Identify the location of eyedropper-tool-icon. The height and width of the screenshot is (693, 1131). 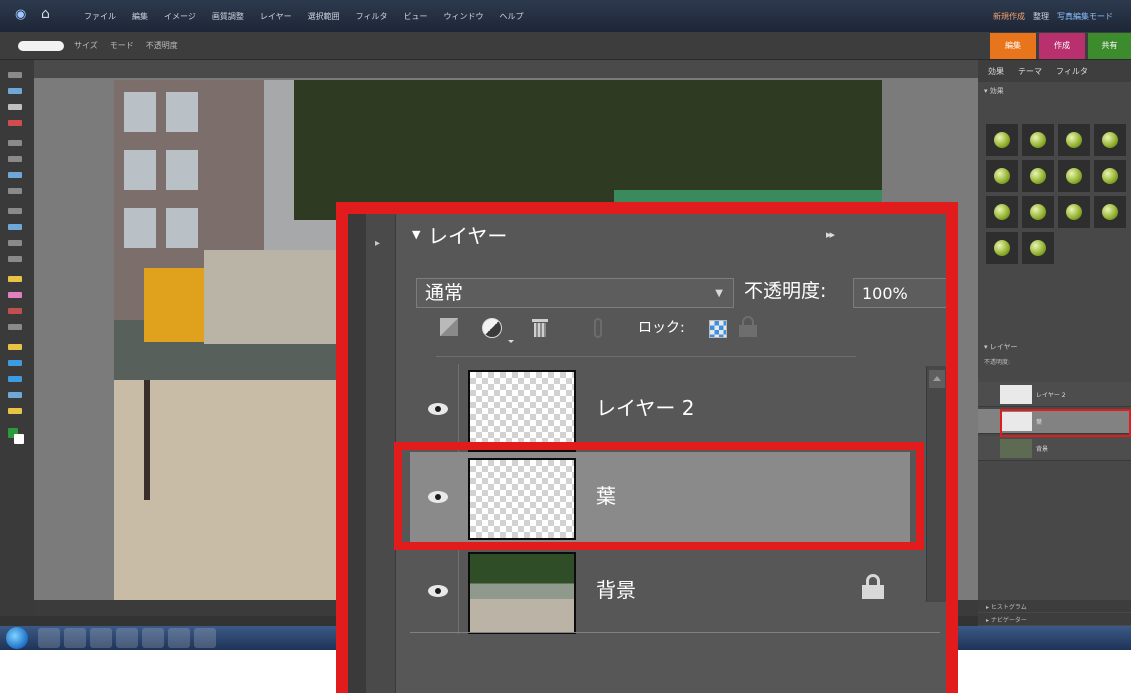
(15, 123).